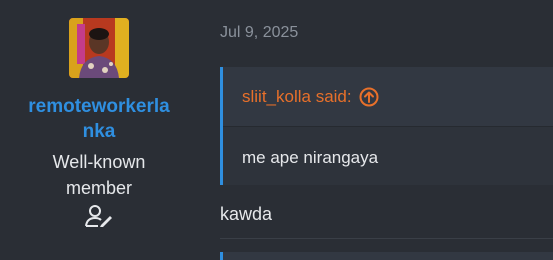  What do you see at coordinates (388, 97) in the screenshot?
I see `quote-header: sliit_kolla said:` at bounding box center [388, 97].